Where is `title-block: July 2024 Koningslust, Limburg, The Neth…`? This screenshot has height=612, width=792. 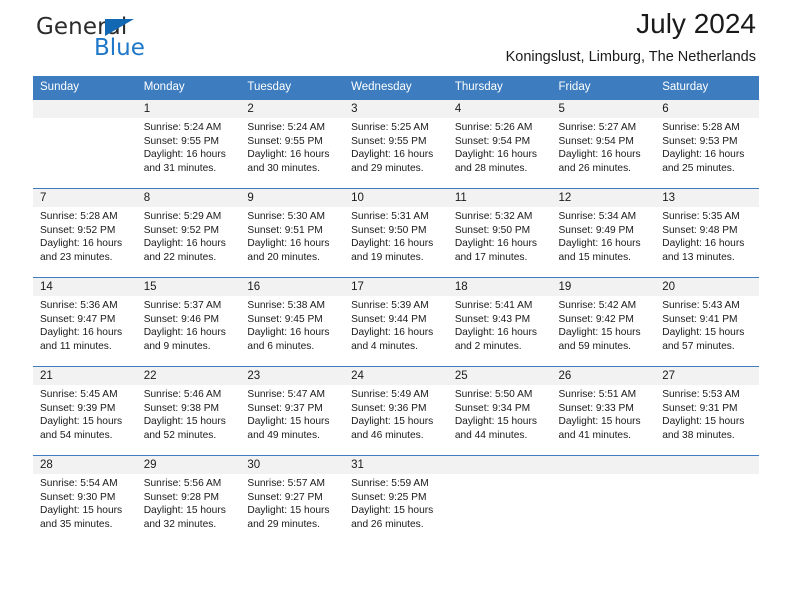 title-block: July 2024 Koningslust, Limburg, The Neth… is located at coordinates (631, 37).